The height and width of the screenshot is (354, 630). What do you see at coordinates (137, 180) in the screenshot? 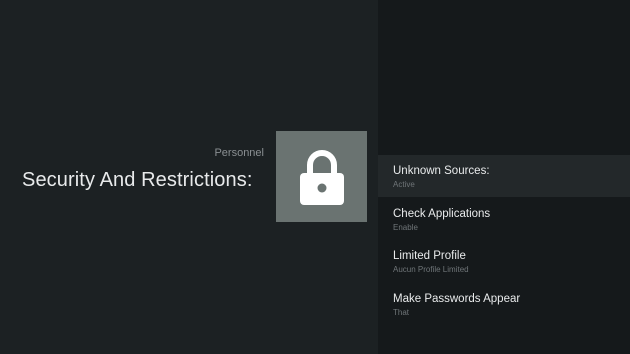
I see `page-title: Security And Restrictions:` at bounding box center [137, 180].